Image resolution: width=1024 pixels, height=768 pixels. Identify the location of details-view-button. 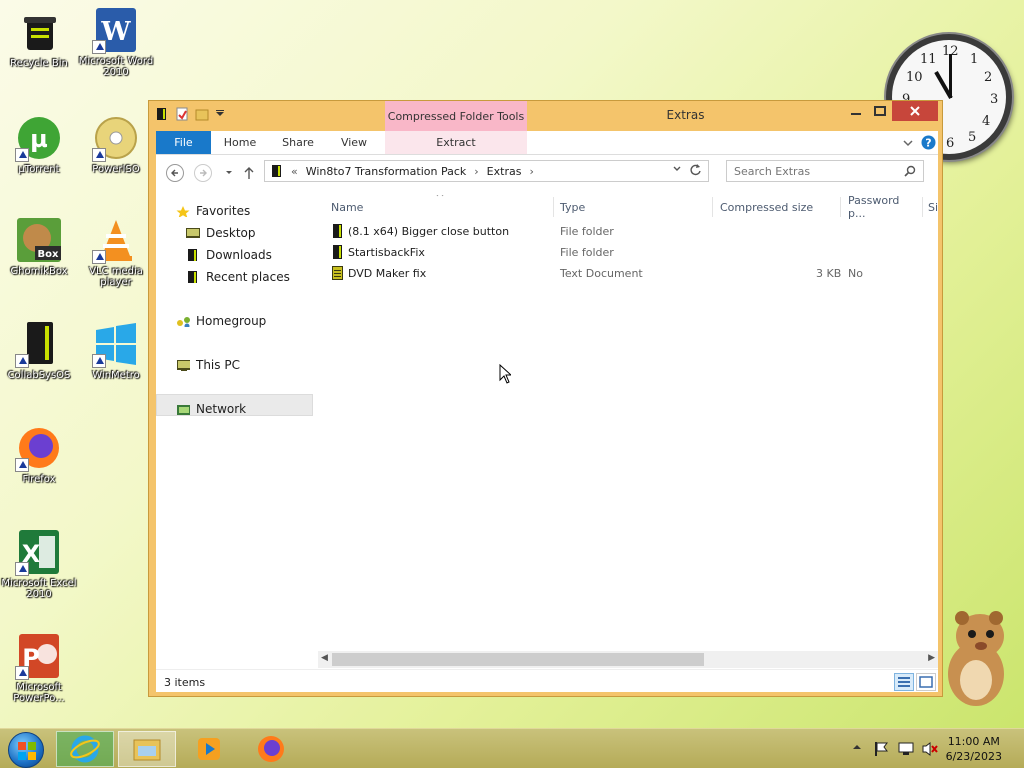
(904, 682).